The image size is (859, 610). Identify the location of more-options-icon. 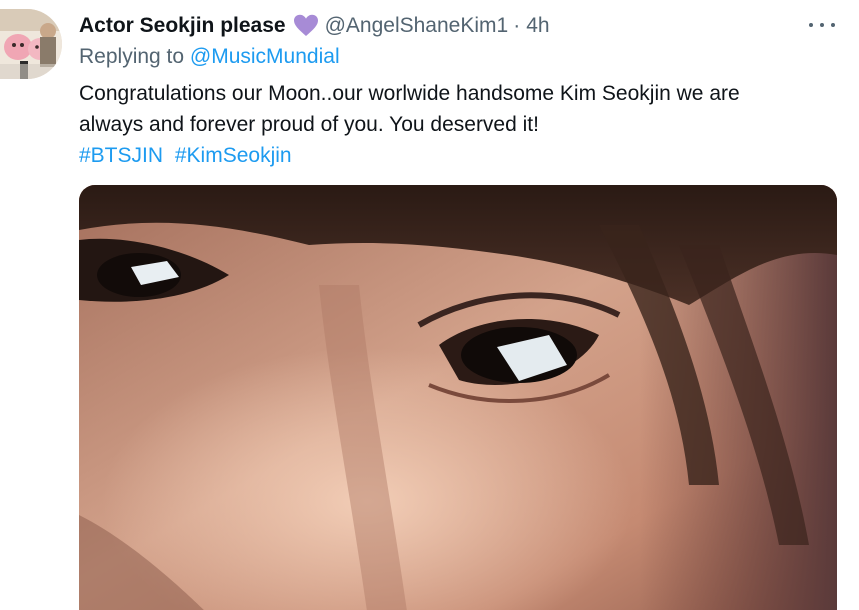
(822, 25).